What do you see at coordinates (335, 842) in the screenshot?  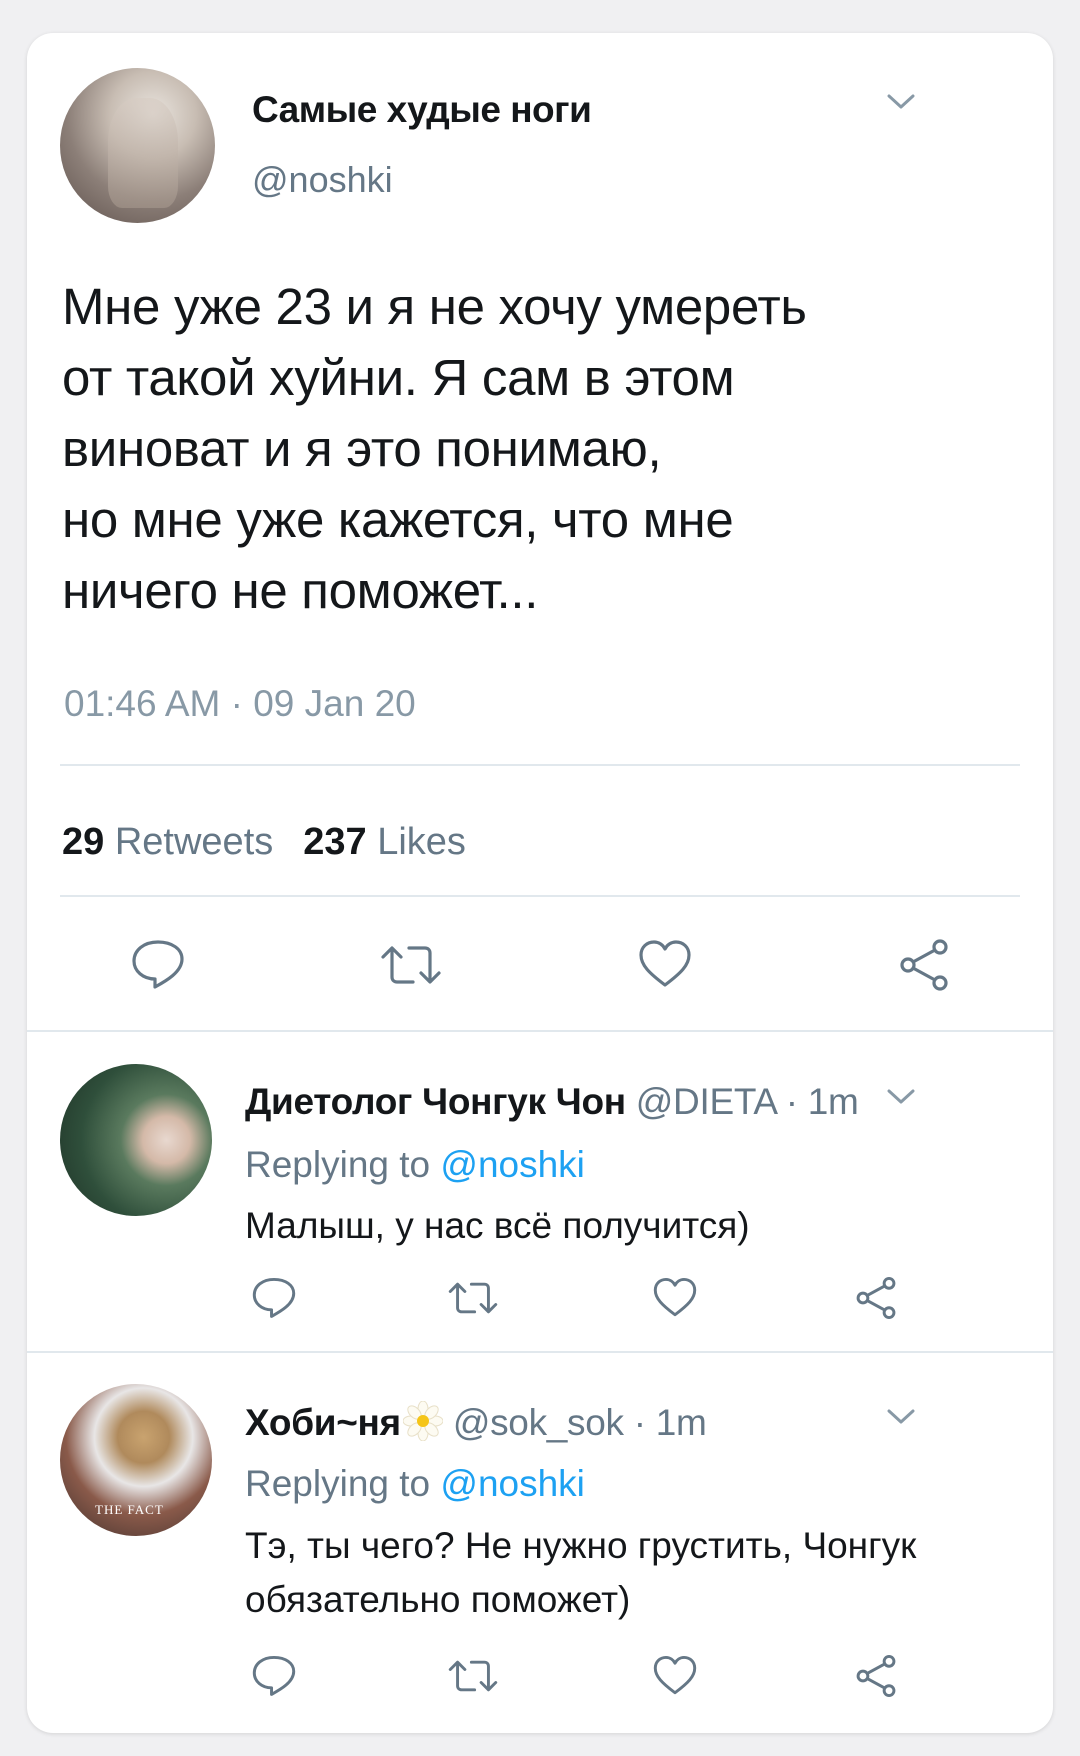 I see `likes-count: 237` at bounding box center [335, 842].